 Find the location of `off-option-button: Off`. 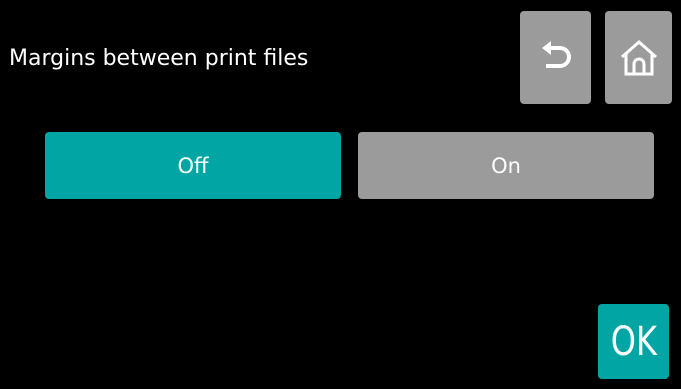

off-option-button: Off is located at coordinates (193, 165).